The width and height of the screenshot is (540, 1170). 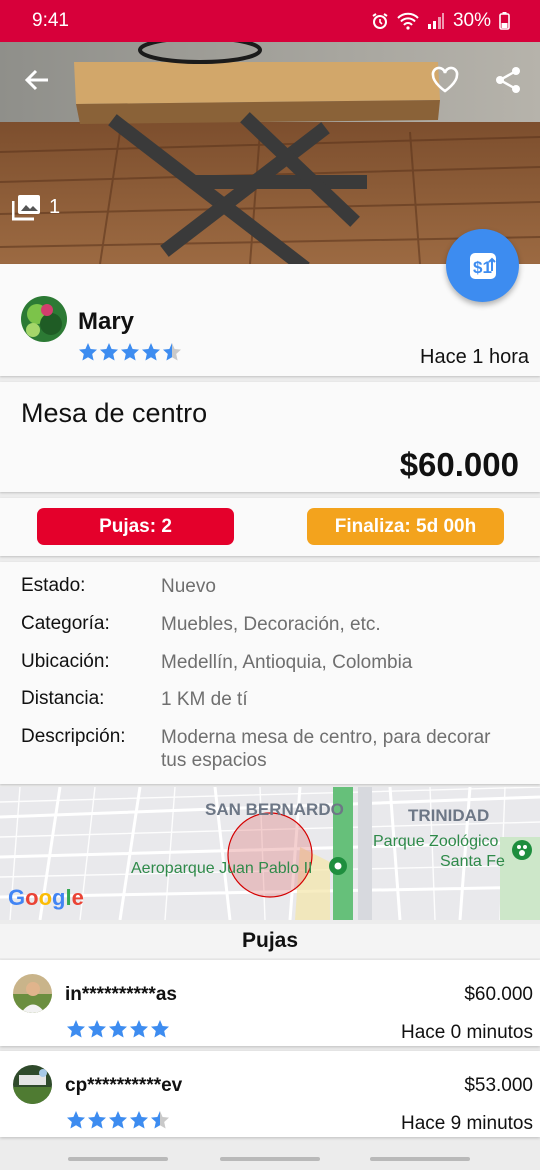 I want to click on detail-row-categoria: Categoría: Muebles, Decoración, etc., so click(x=270, y=624).